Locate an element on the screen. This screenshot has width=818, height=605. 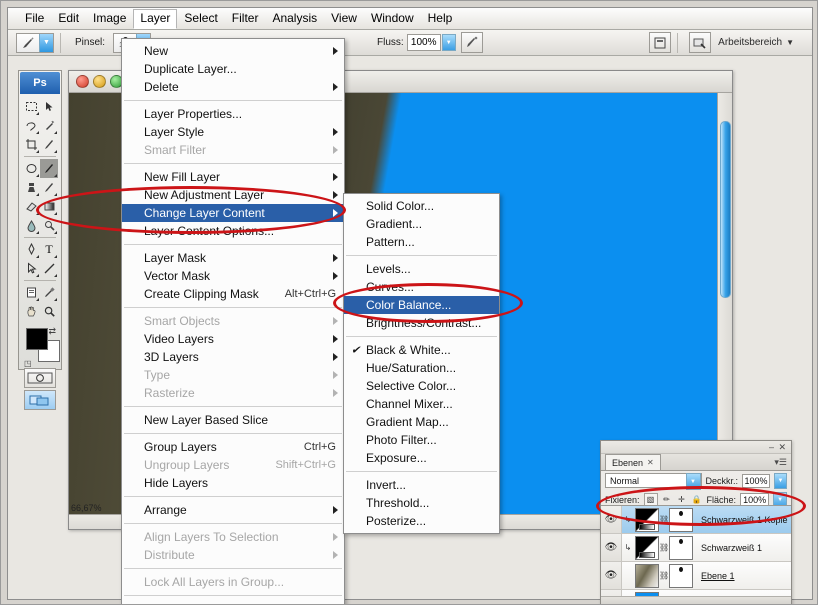
menu-item-new-layer-based-slice: New Layer Based Slice is located at coordinates (233, 420).